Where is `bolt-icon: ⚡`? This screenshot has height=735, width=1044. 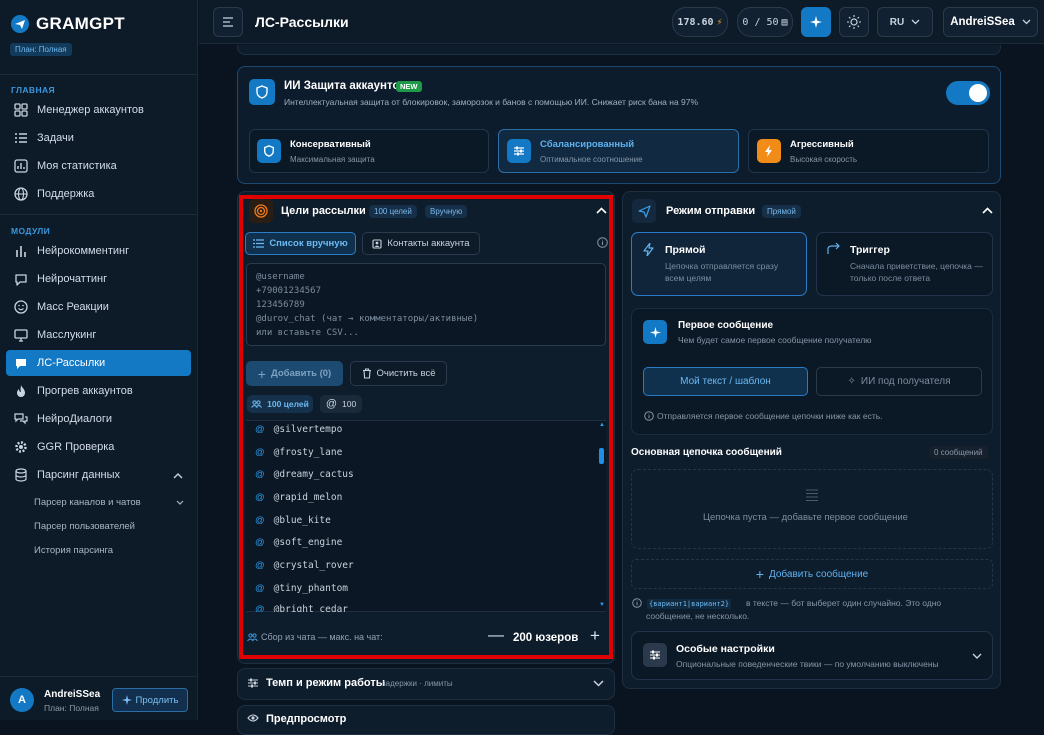 bolt-icon: ⚡ is located at coordinates (719, 22).